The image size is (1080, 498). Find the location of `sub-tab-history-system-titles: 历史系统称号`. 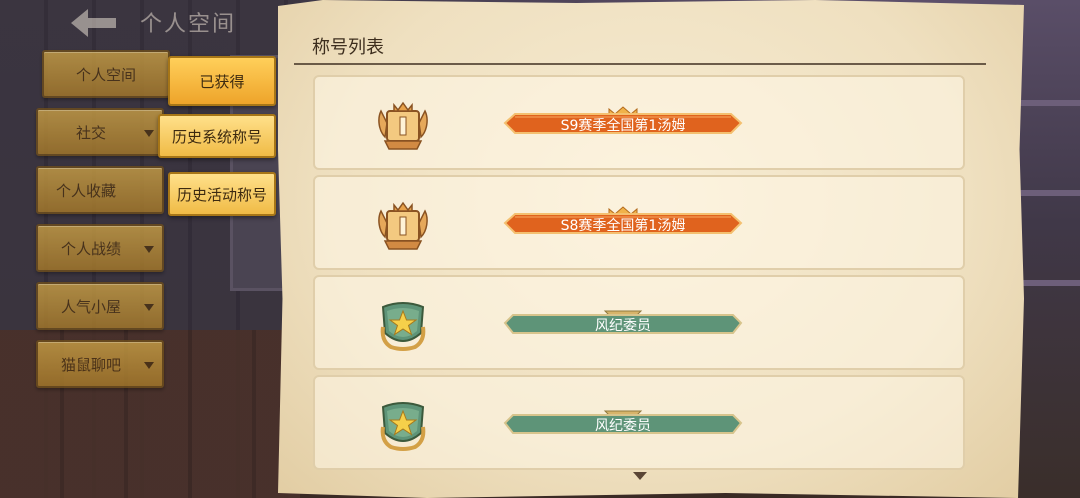

sub-tab-history-system-titles: 历史系统称号 is located at coordinates (217, 136).